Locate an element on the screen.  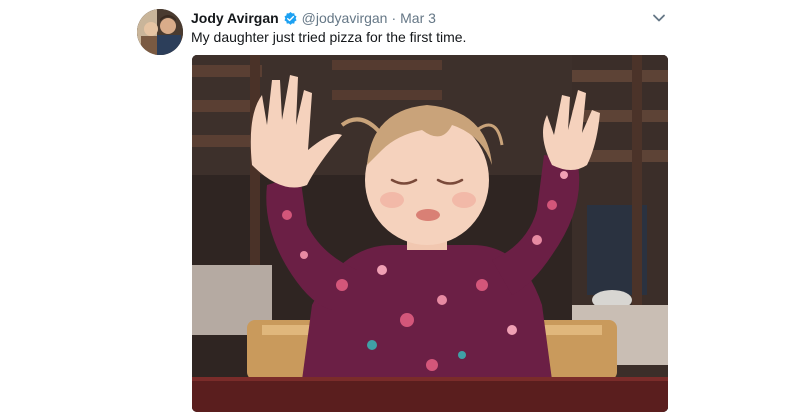
tweet-header: Jody Avirgan @jodyavirgan · Mar 3 is located at coordinates (313, 18).